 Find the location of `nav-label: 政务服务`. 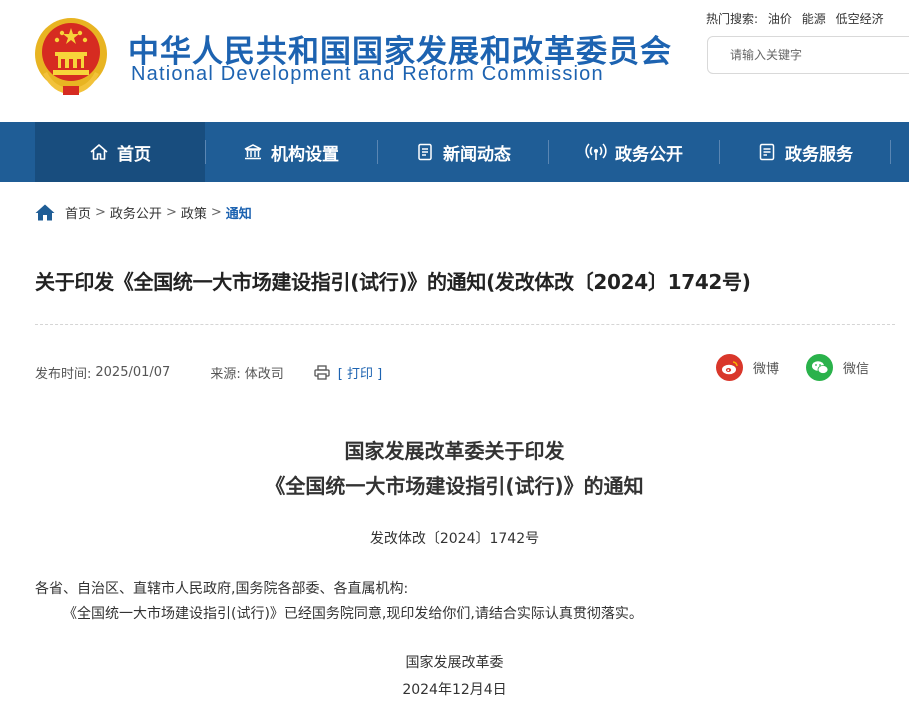

nav-label: 政务服务 is located at coordinates (819, 154).